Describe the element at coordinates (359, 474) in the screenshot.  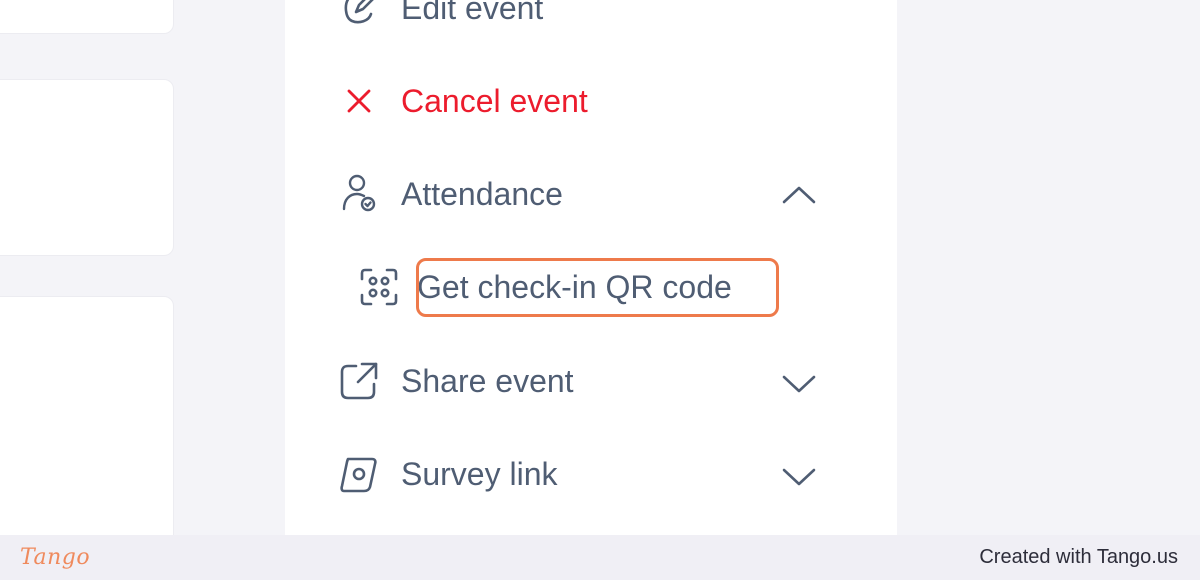
I see `survey-icon` at that location.